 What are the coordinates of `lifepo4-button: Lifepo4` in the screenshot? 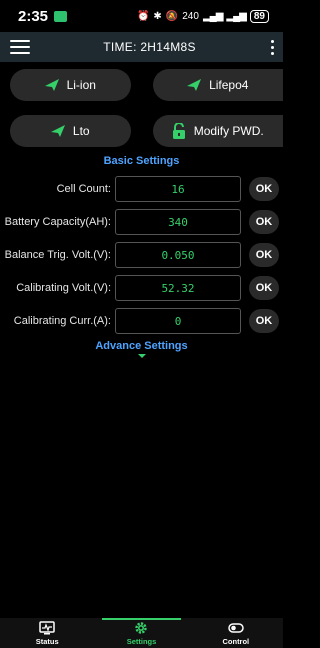 It's located at (217, 85).